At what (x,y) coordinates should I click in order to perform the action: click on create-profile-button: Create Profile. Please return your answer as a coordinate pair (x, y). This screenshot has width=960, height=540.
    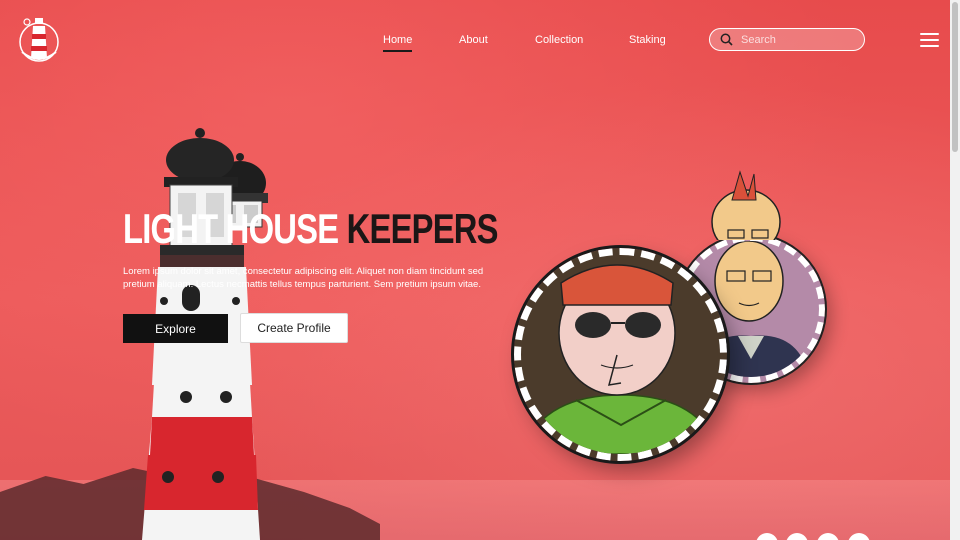
    Looking at the image, I should click on (294, 328).